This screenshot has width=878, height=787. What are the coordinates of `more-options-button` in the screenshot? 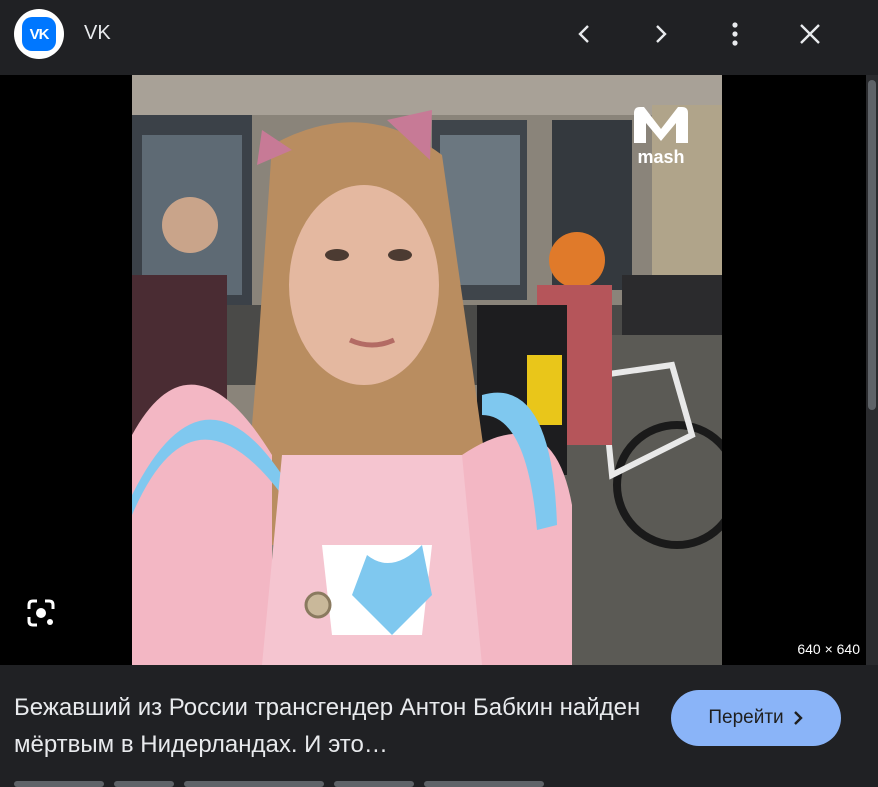 It's located at (735, 34).